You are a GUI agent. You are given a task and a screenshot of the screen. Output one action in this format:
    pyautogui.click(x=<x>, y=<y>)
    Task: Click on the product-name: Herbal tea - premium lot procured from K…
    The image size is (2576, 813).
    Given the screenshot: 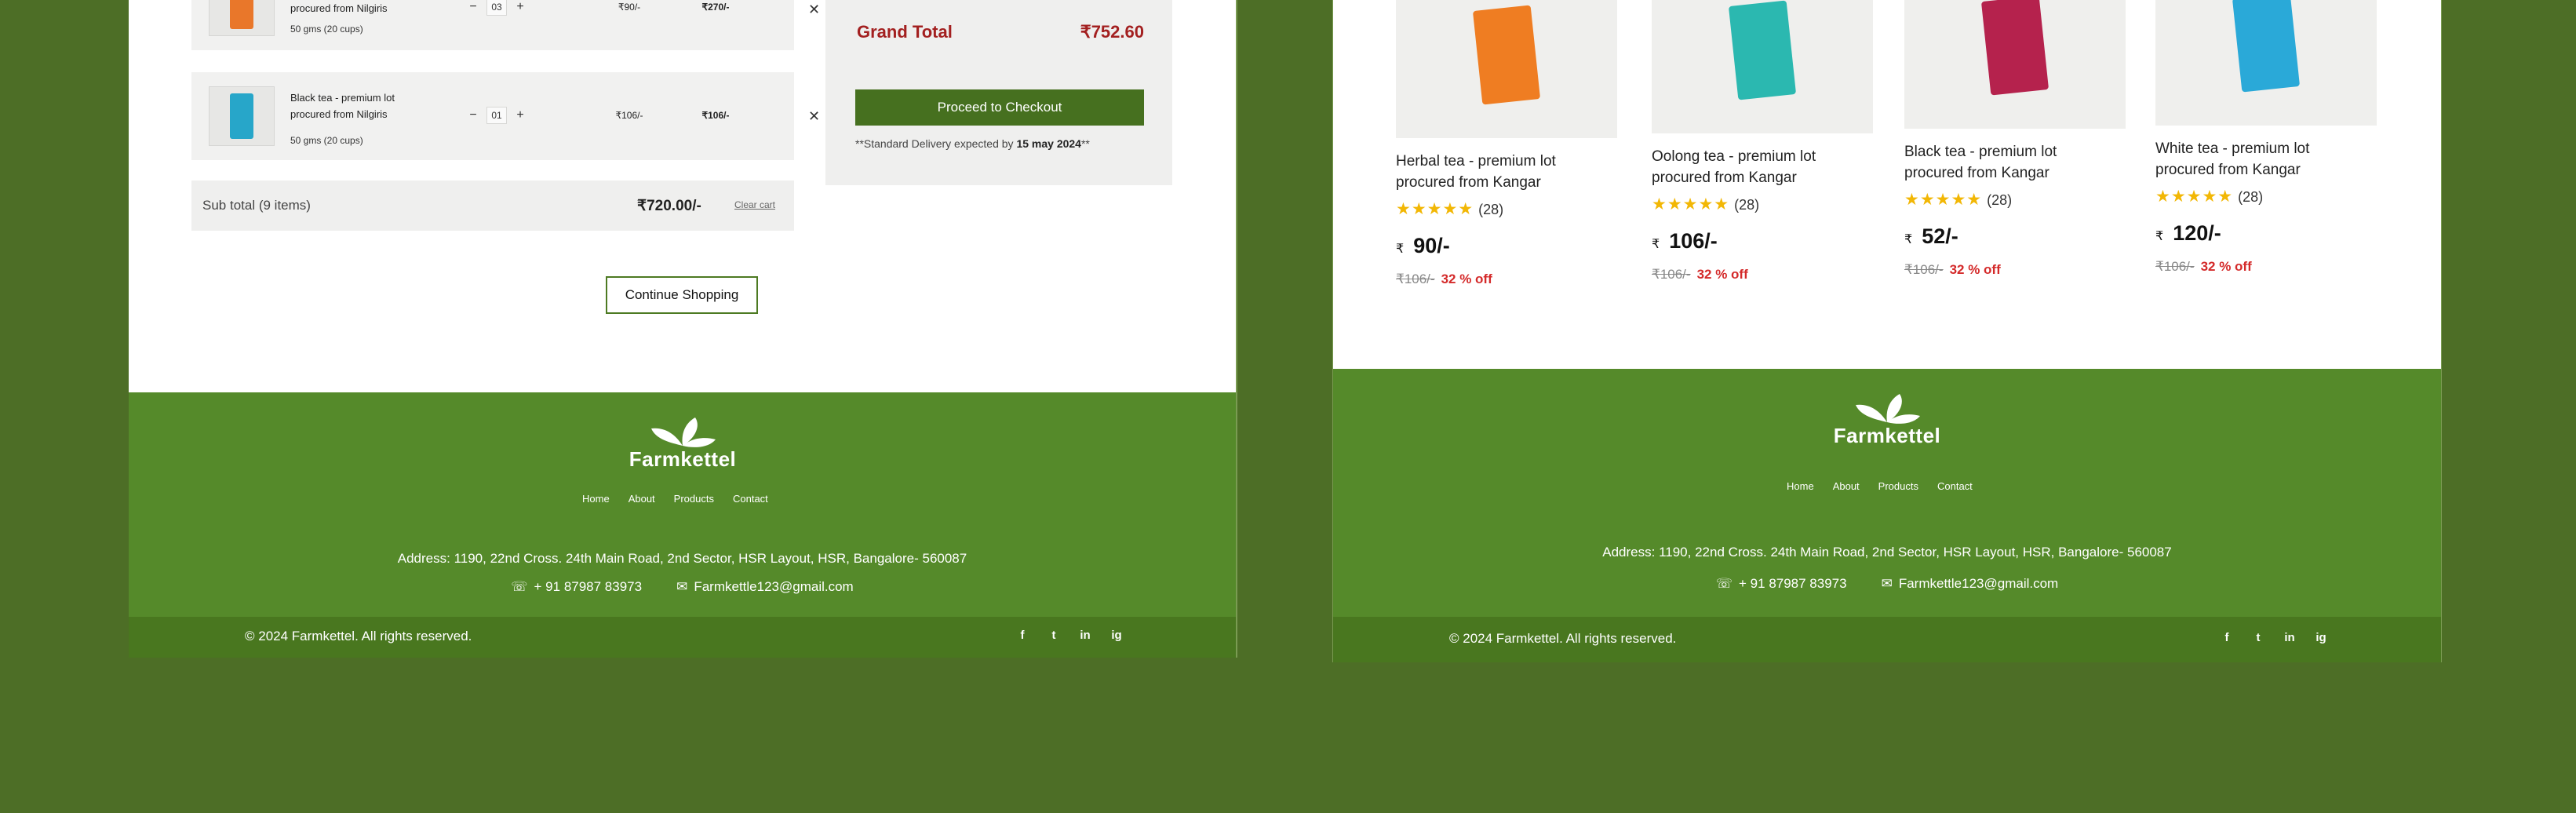 What is the action you would take?
    pyautogui.click(x=1476, y=172)
    